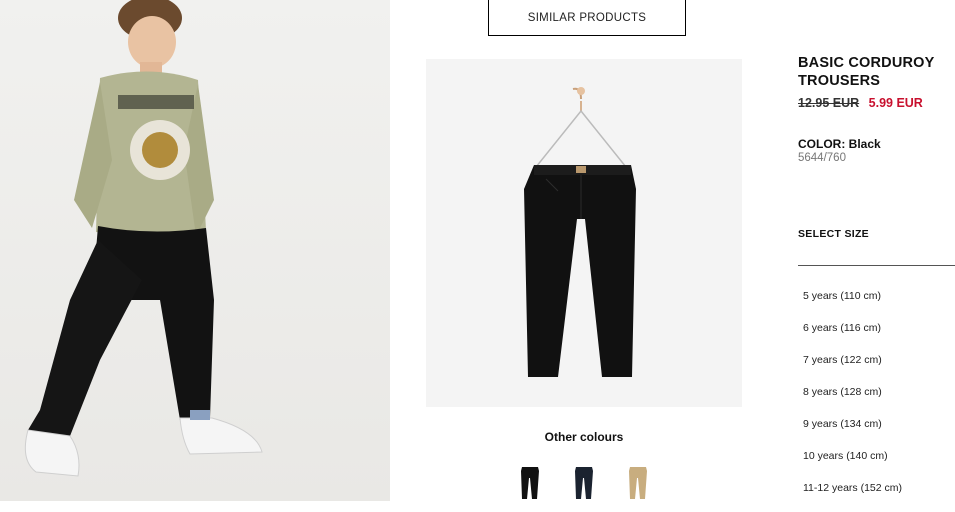  What do you see at coordinates (477, 483) in the screenshot?
I see `colour-swatches` at bounding box center [477, 483].